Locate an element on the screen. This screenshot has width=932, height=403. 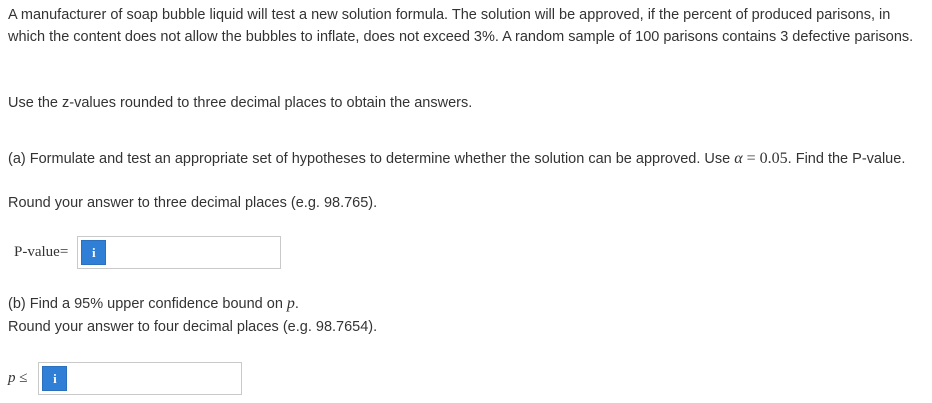
part-a-info-wrap: i is located at coordinates (93, 252).